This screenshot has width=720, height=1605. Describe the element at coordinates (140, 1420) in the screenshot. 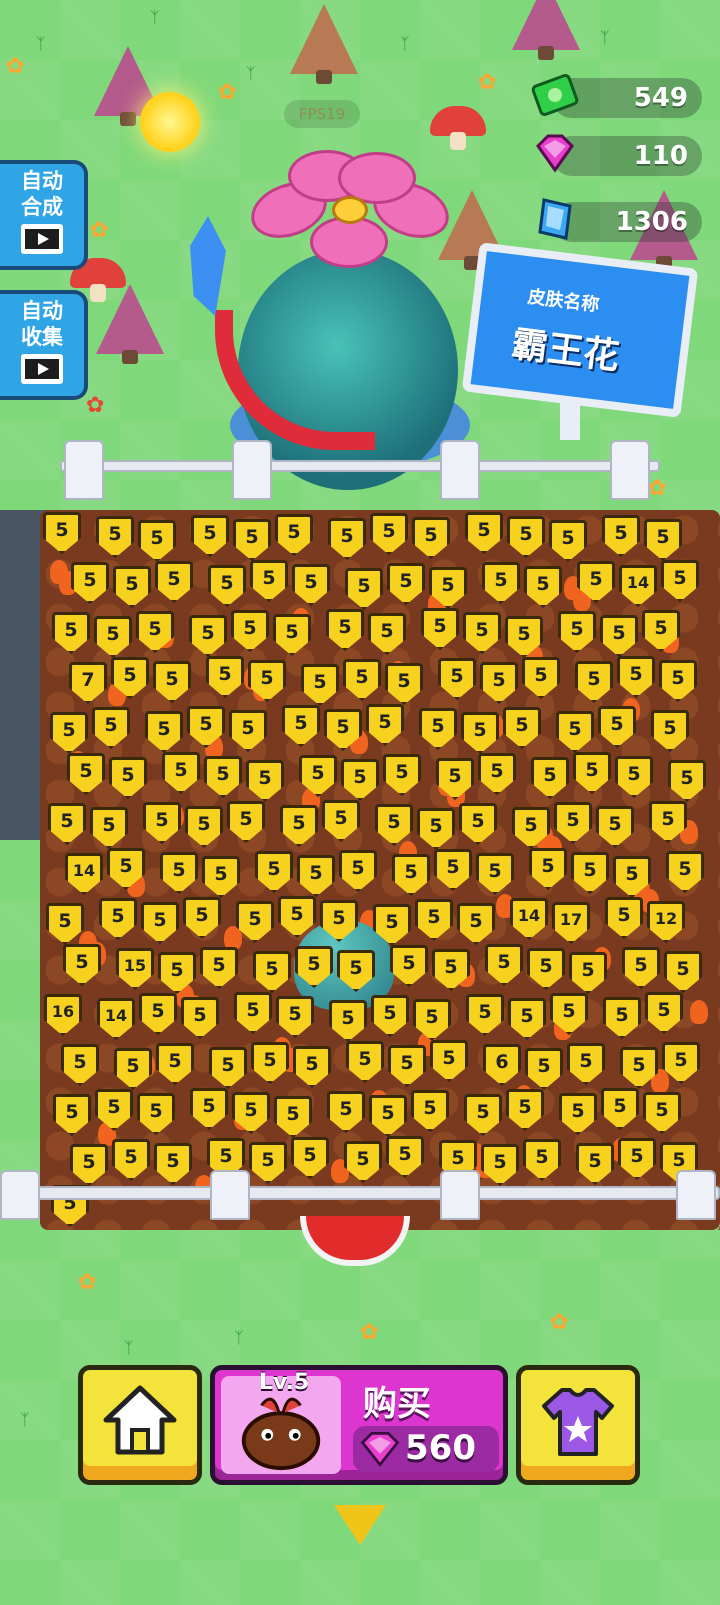

I see `home-icon` at that location.